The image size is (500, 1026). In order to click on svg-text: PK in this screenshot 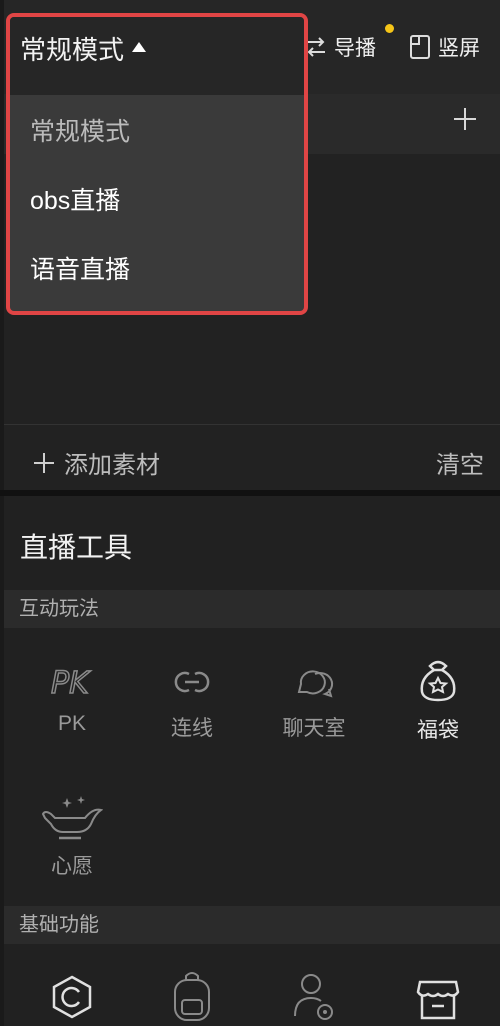, I will do `click(71, 683)`.